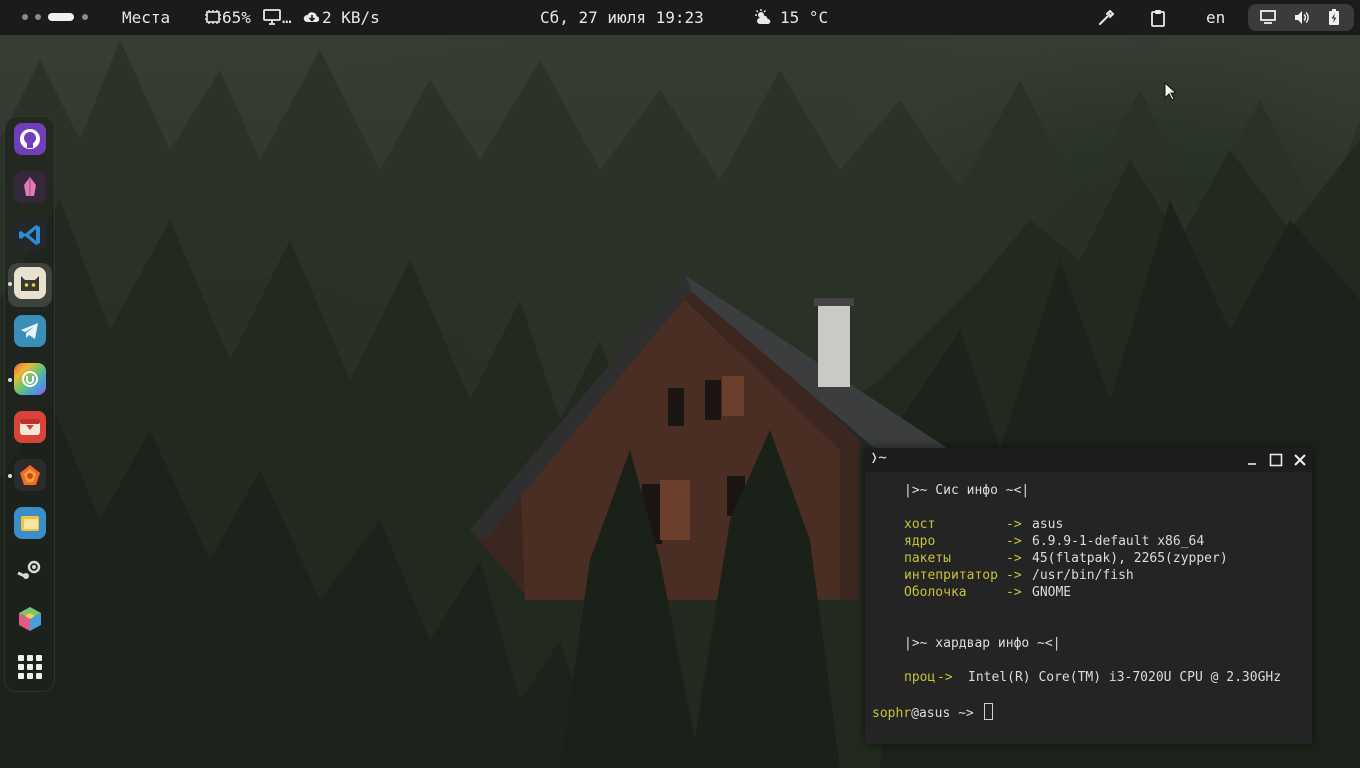  Describe the element at coordinates (1334, 17) in the screenshot. I see `battery-charging-icon` at that location.